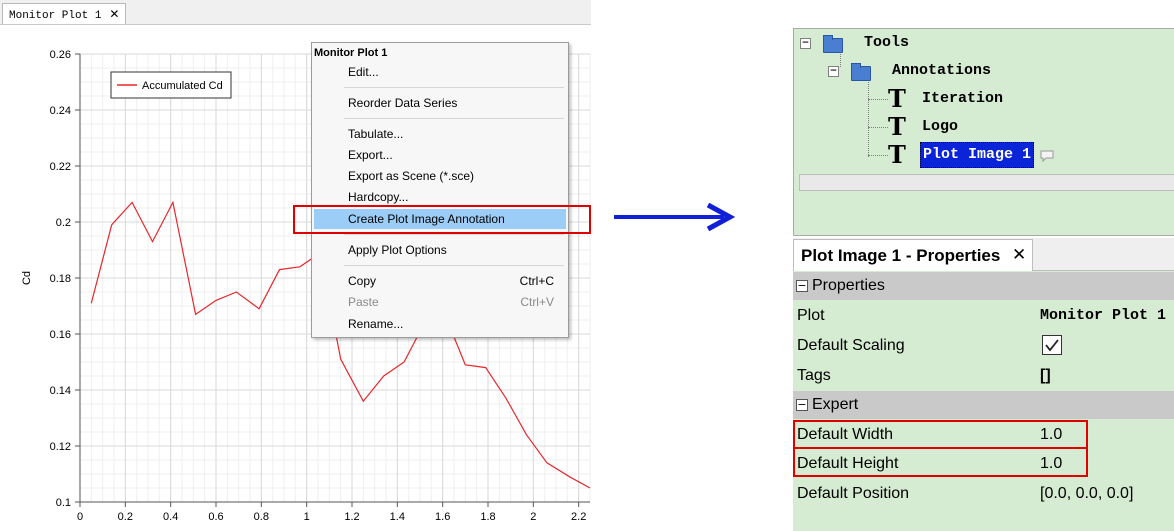  Describe the element at coordinates (953, 71) in the screenshot. I see `tree-node-annotations: − Annotations` at that location.